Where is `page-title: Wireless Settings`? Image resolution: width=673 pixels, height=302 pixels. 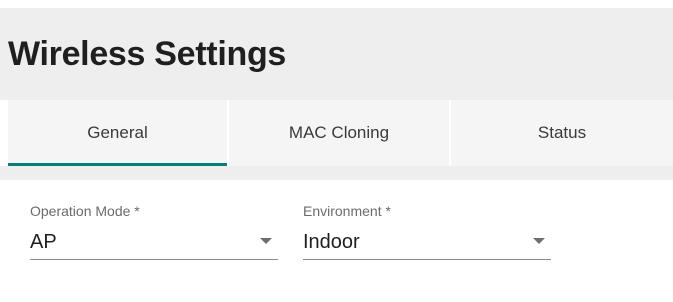
page-title: Wireless Settings is located at coordinates (147, 54).